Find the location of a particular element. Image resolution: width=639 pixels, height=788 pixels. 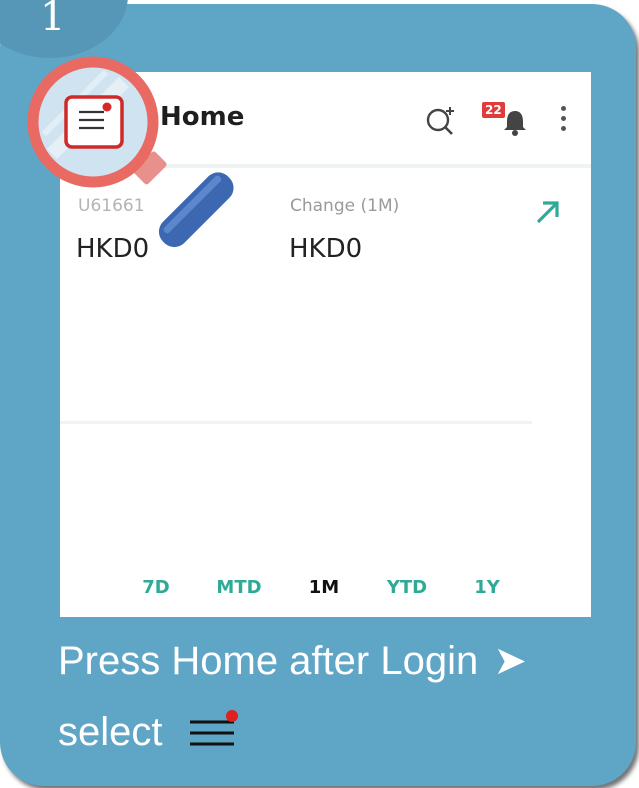

page-title: Home is located at coordinates (202, 117).